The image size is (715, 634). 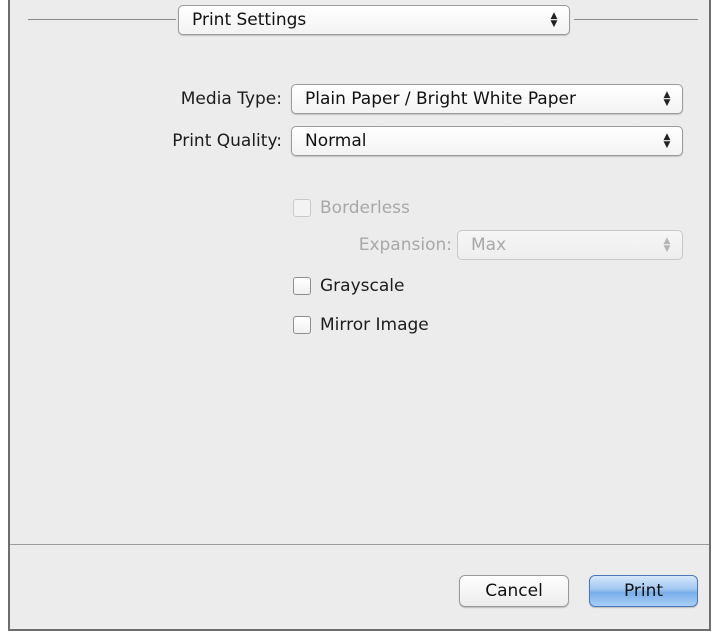 I want to click on cancel-button-label: Cancel, so click(x=514, y=591).